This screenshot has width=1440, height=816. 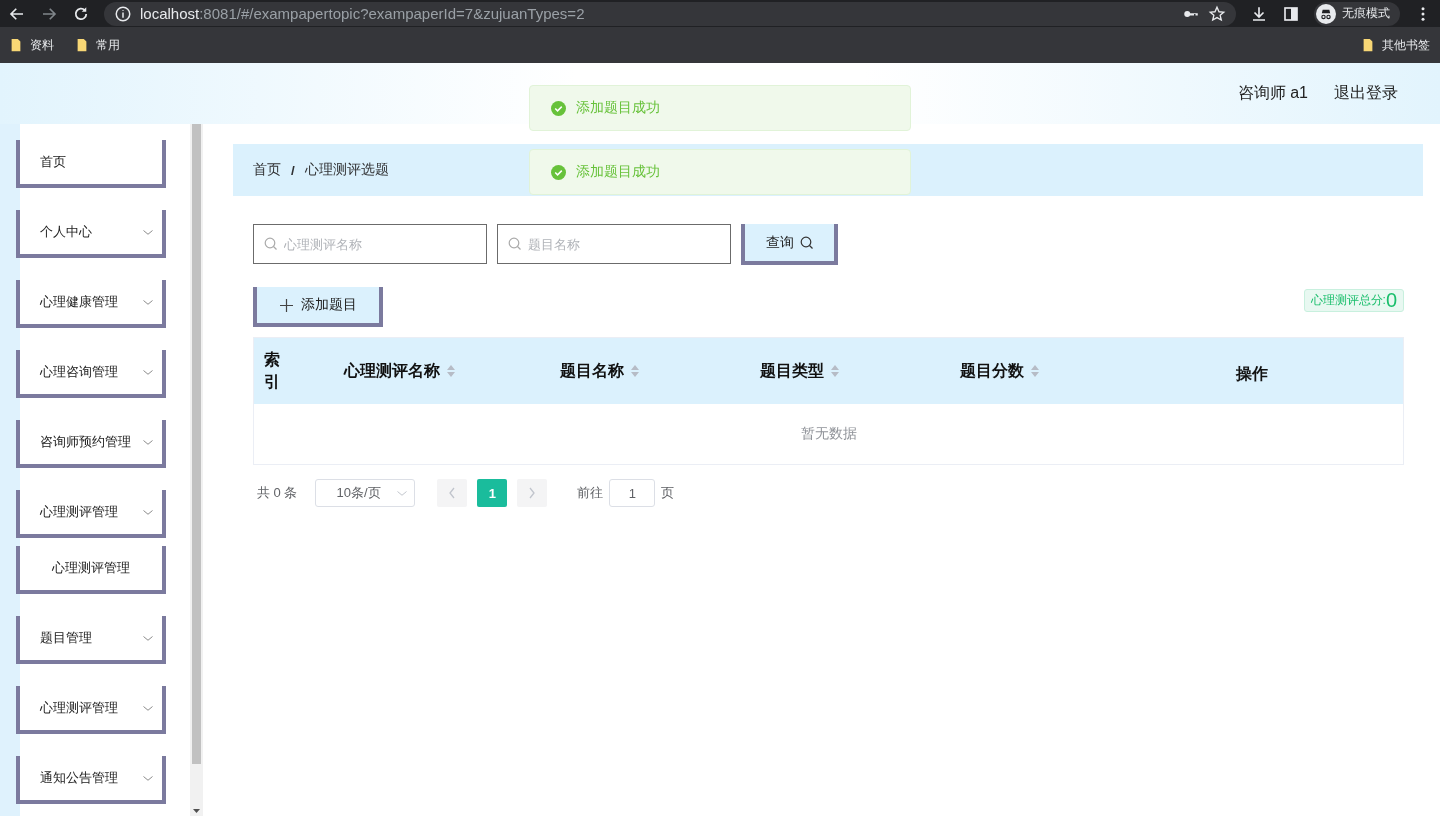 What do you see at coordinates (91, 164) in the screenshot?
I see `sidebar-item: 首页` at bounding box center [91, 164].